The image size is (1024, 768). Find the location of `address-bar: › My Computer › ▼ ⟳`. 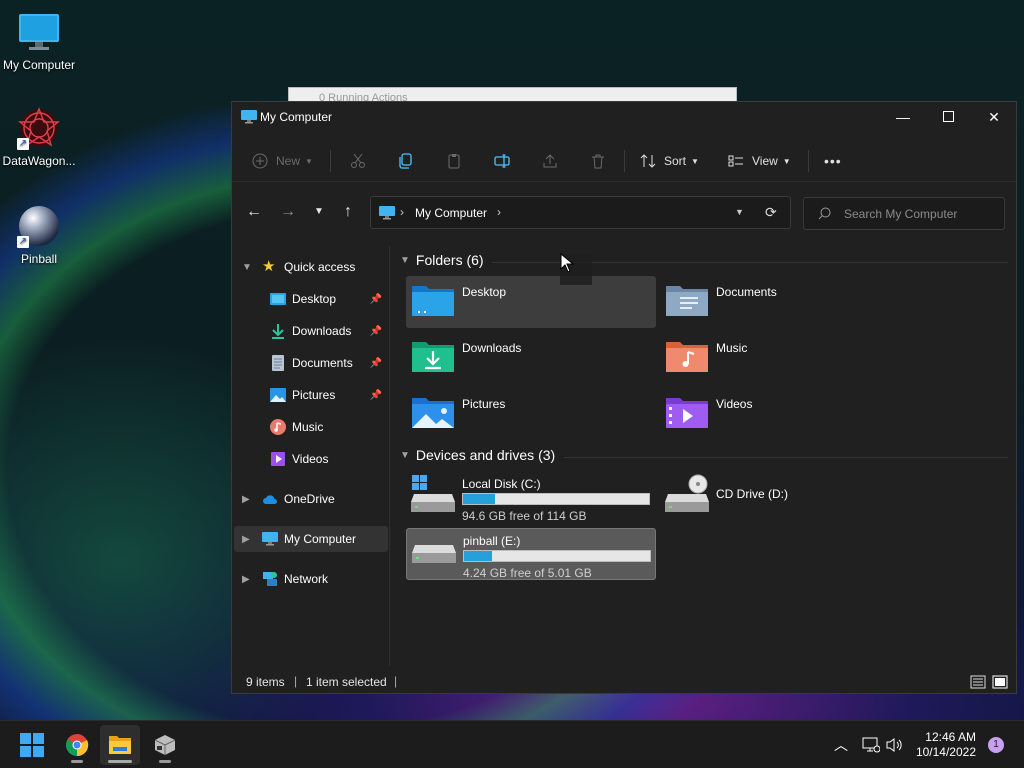

address-bar: › My Computer › ▼ ⟳ is located at coordinates (580, 212).